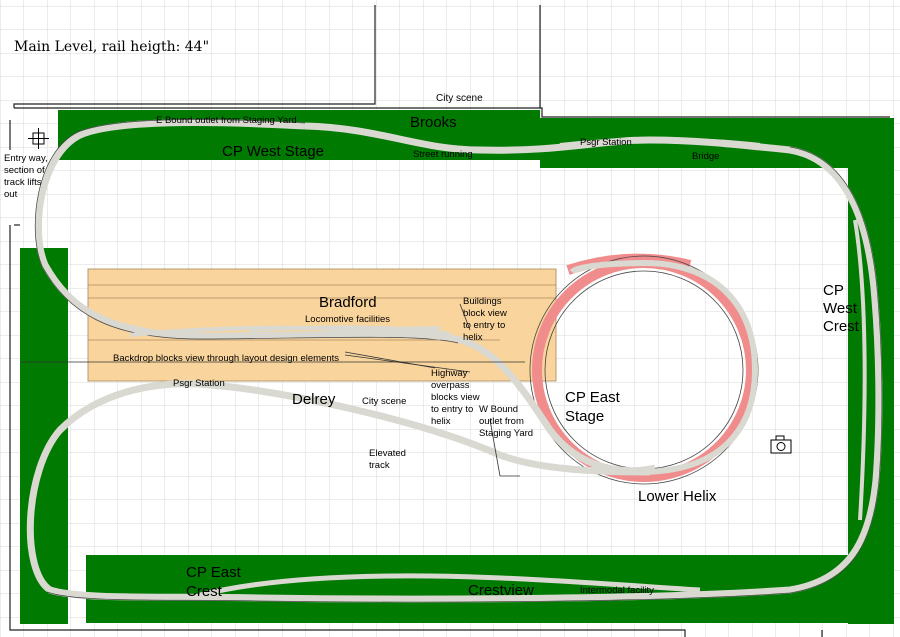 The width and height of the screenshot is (900, 637). What do you see at coordinates (23, 182) in the screenshot?
I see `svg-text: track lifts` at bounding box center [23, 182].